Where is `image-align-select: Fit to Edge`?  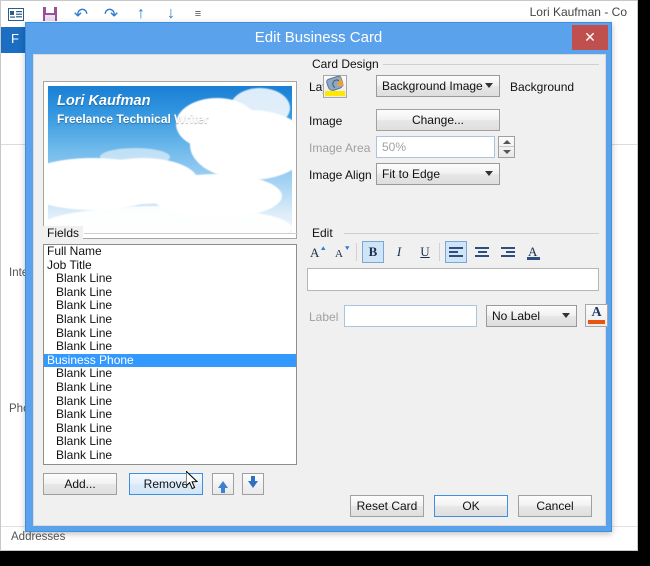 image-align-select: Fit to Edge is located at coordinates (438, 174).